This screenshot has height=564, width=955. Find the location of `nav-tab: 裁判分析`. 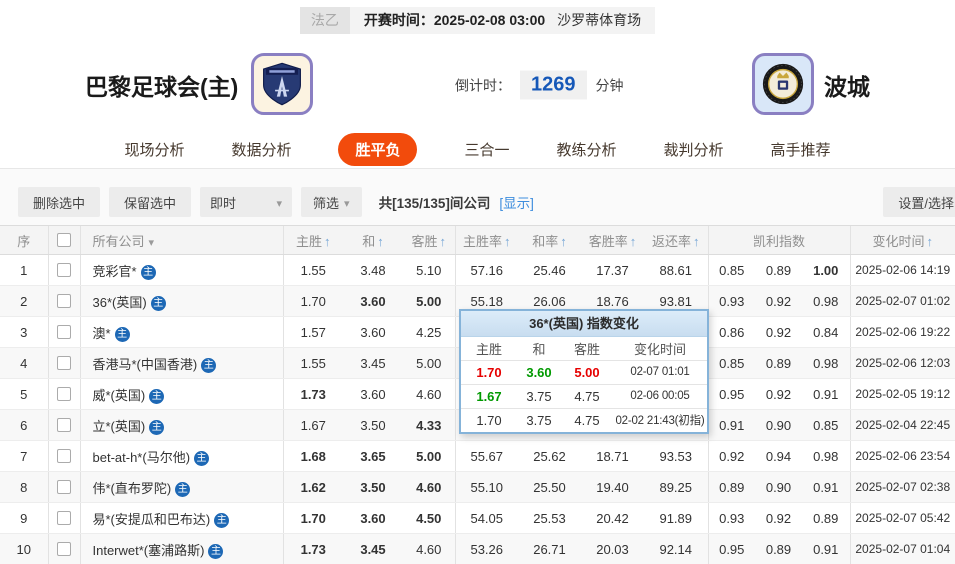

nav-tab: 裁判分析 is located at coordinates (694, 149).